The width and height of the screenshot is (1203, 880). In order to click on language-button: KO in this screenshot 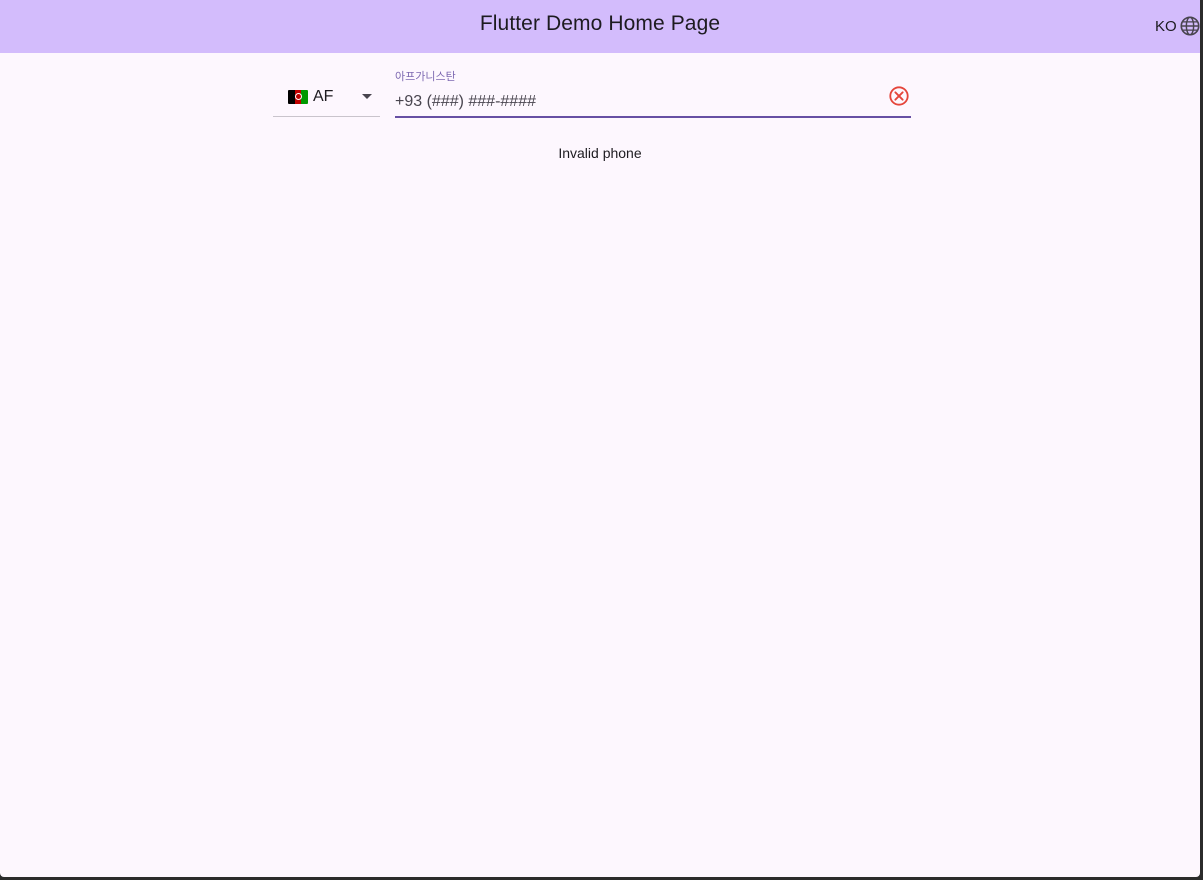, I will do `click(1175, 26)`.